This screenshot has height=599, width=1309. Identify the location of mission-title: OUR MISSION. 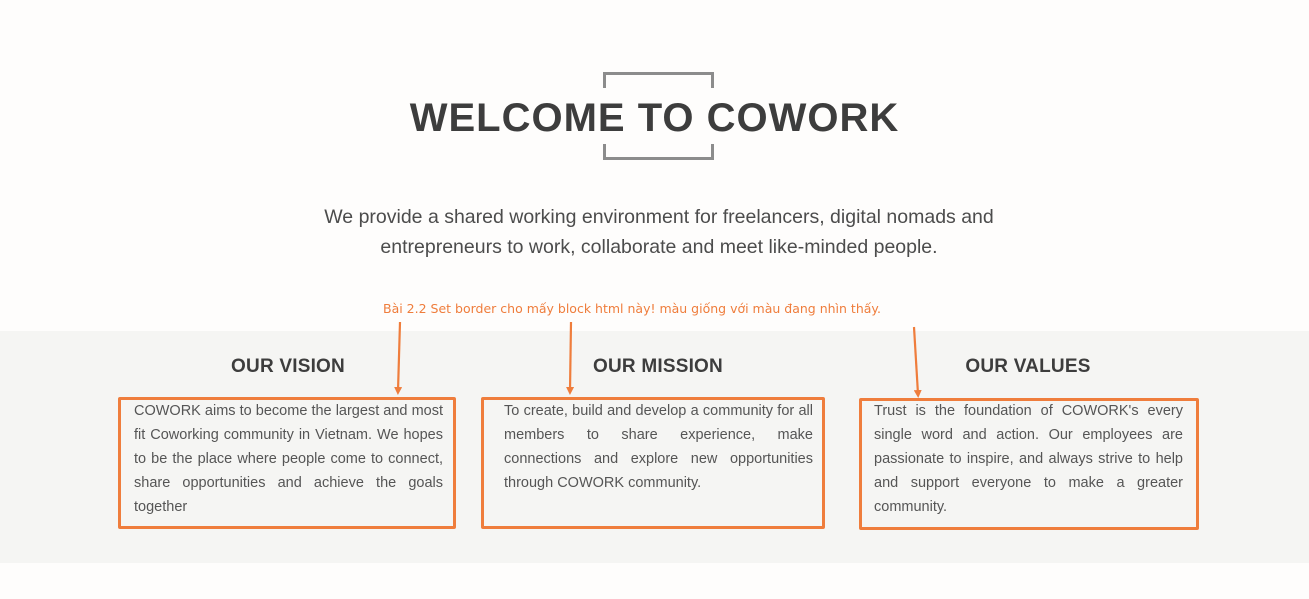
(658, 366).